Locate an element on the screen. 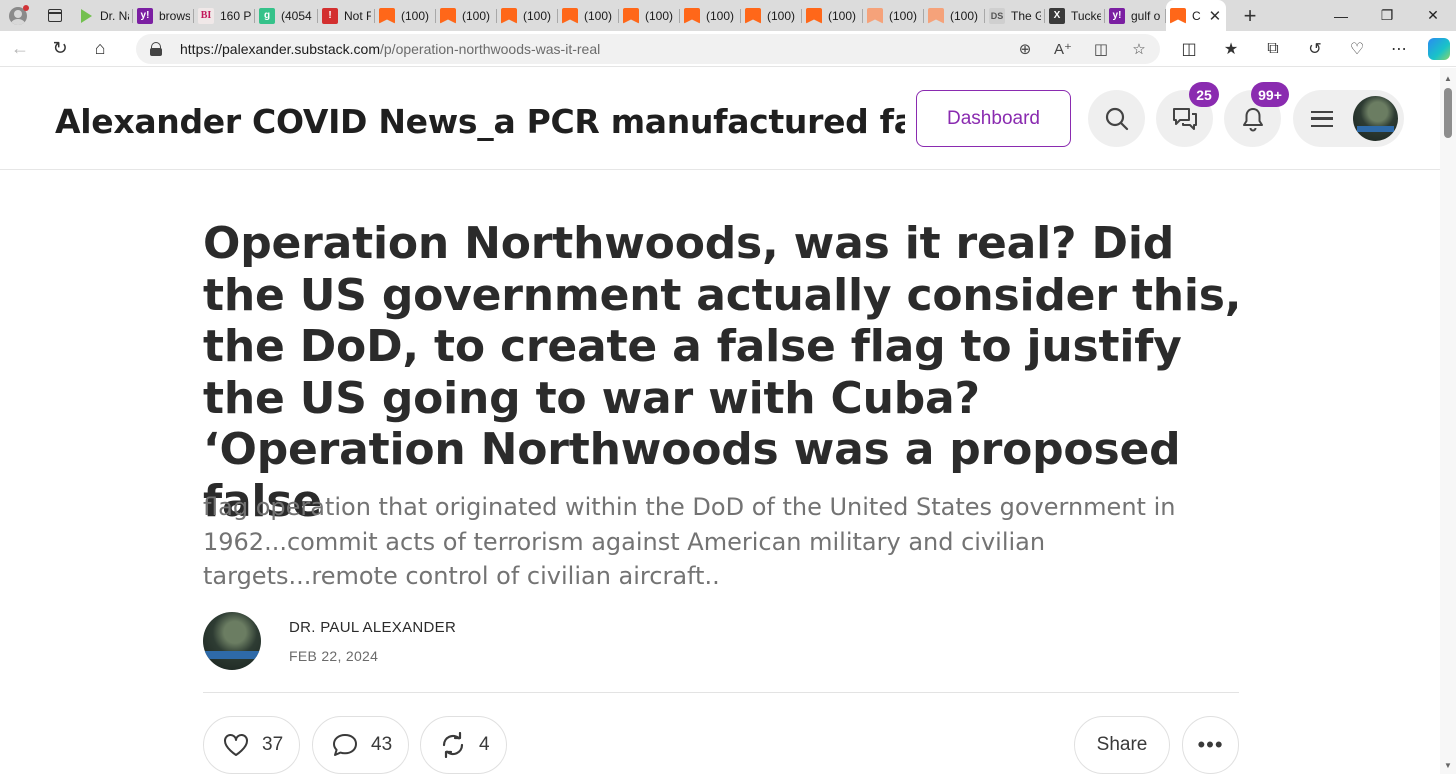 This screenshot has width=1456, height=774. scroll-down-arrow-icon: ▼ is located at coordinates (1448, 765).